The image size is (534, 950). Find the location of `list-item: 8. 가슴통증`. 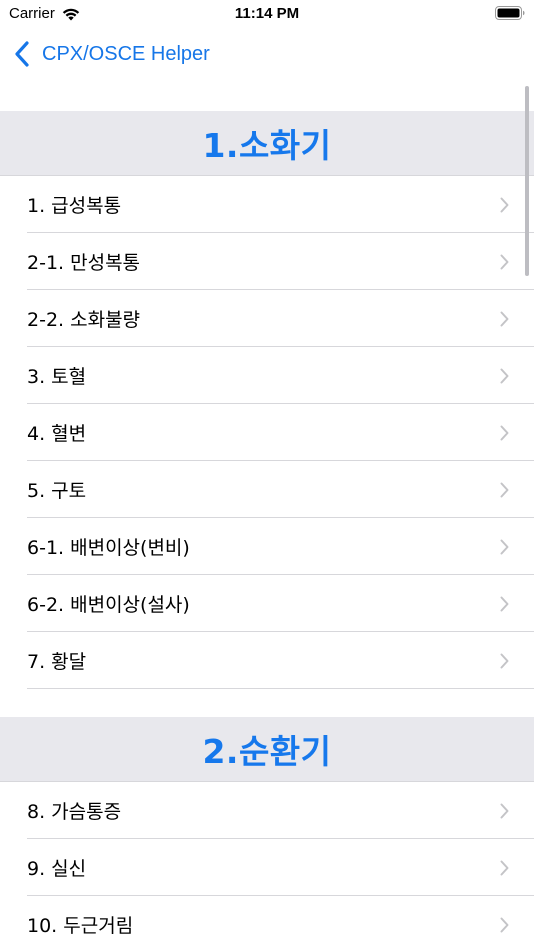

list-item: 8. 가슴통증 is located at coordinates (267, 810).